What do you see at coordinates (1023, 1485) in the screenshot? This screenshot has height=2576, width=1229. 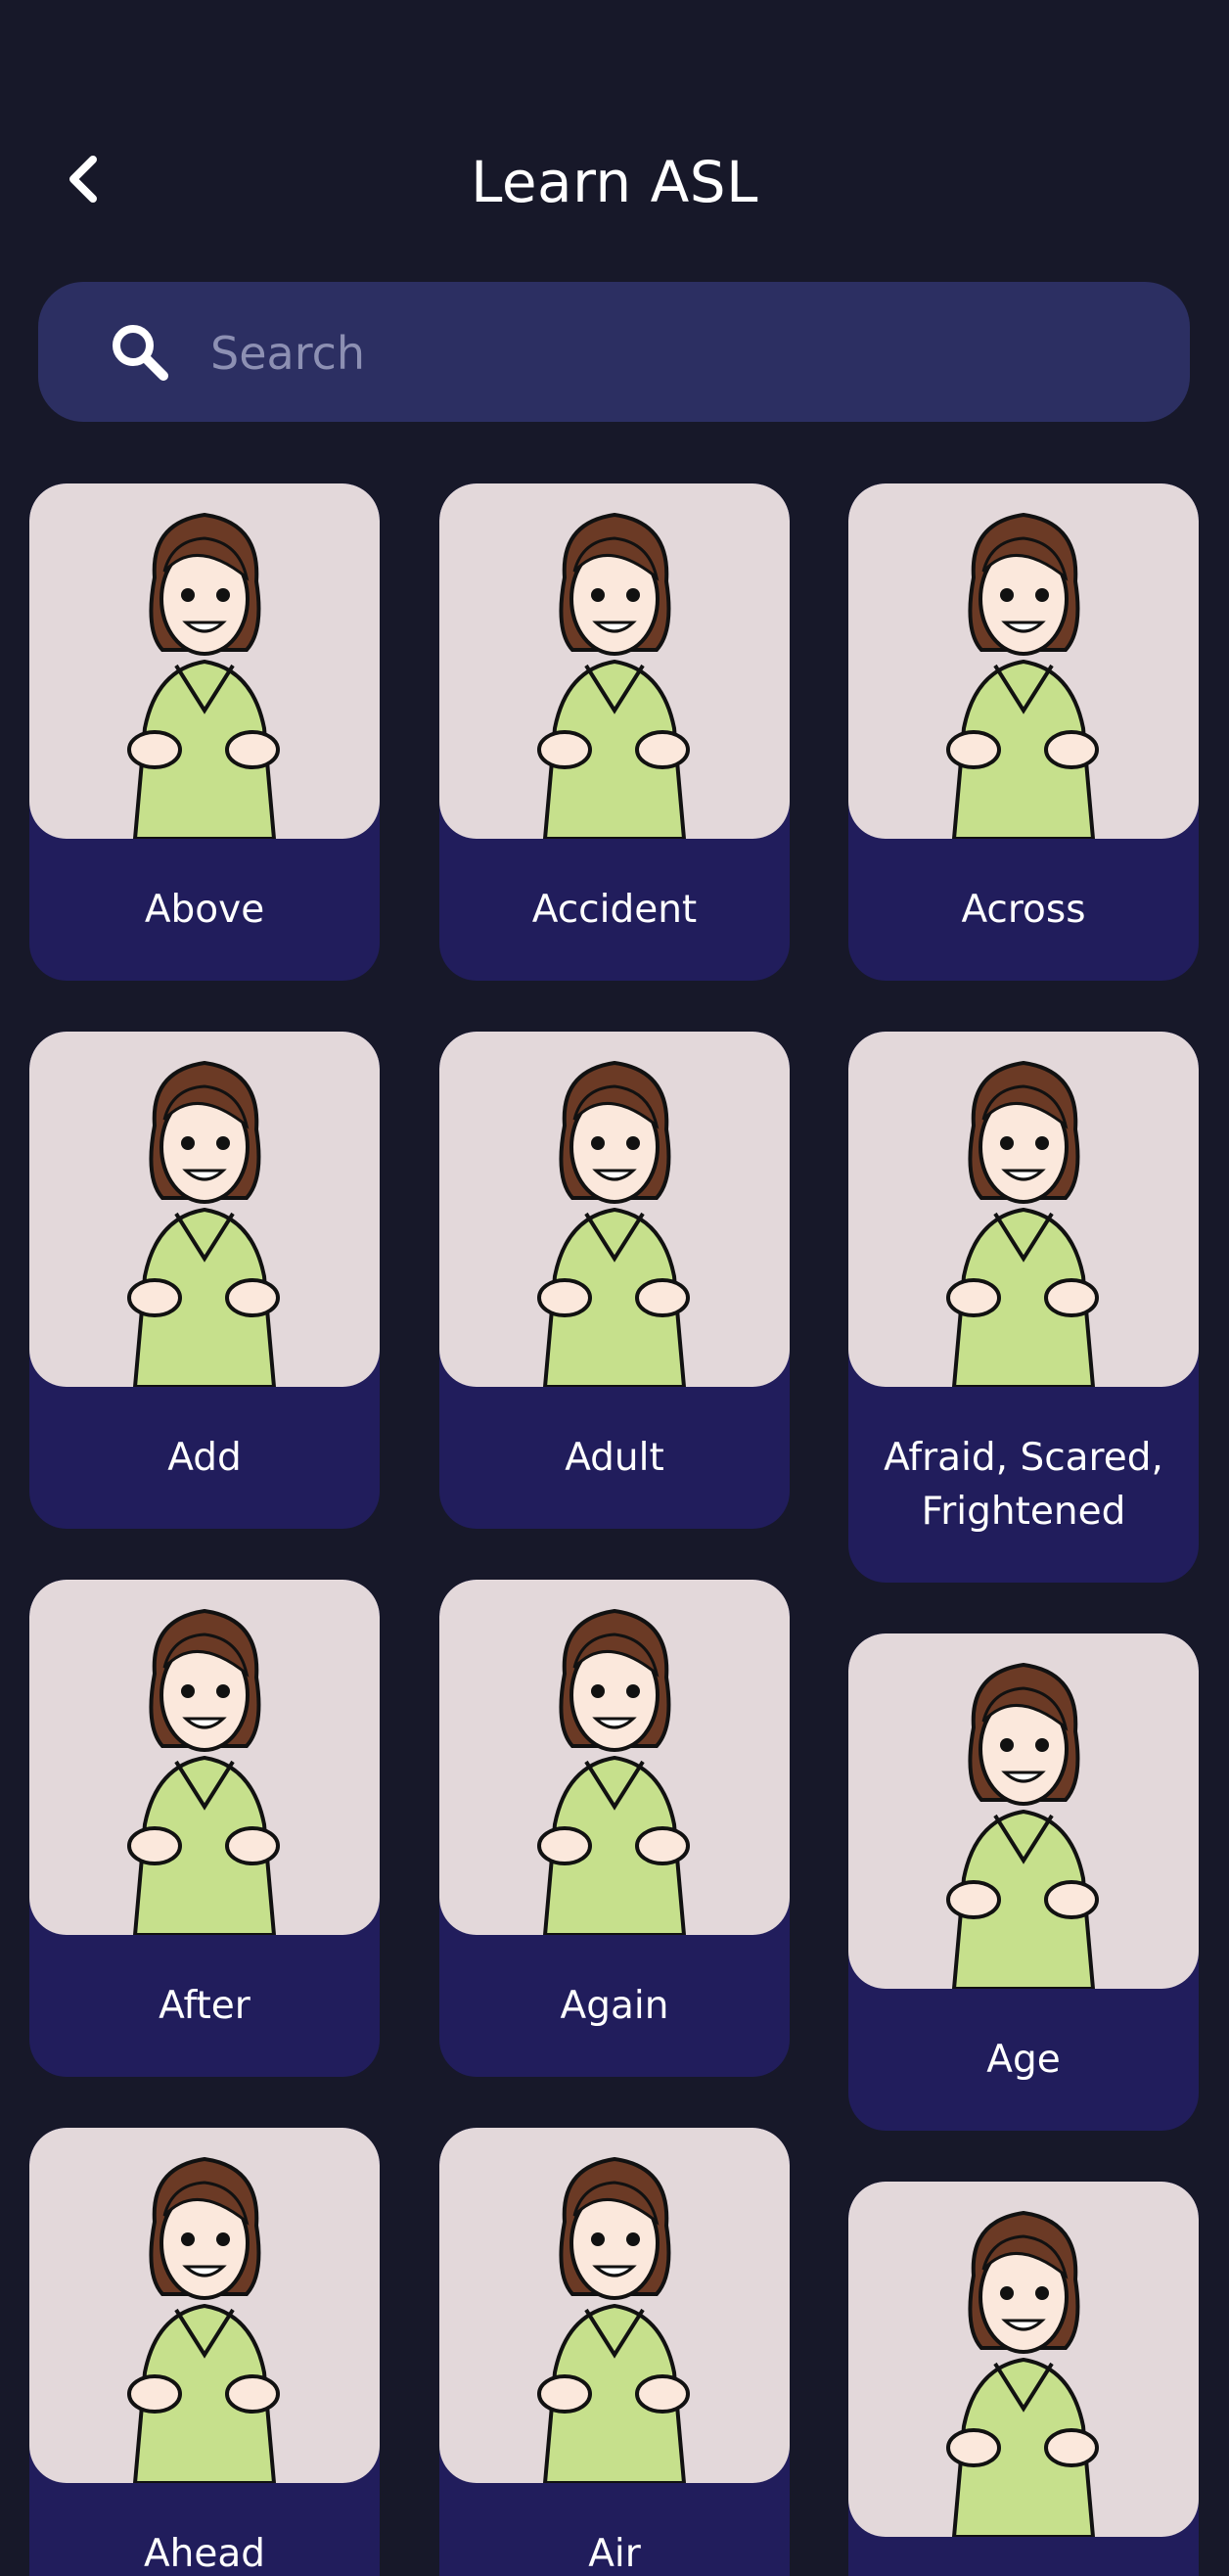 I see `sign-label: Afraid, Scared, Frightened` at bounding box center [1023, 1485].